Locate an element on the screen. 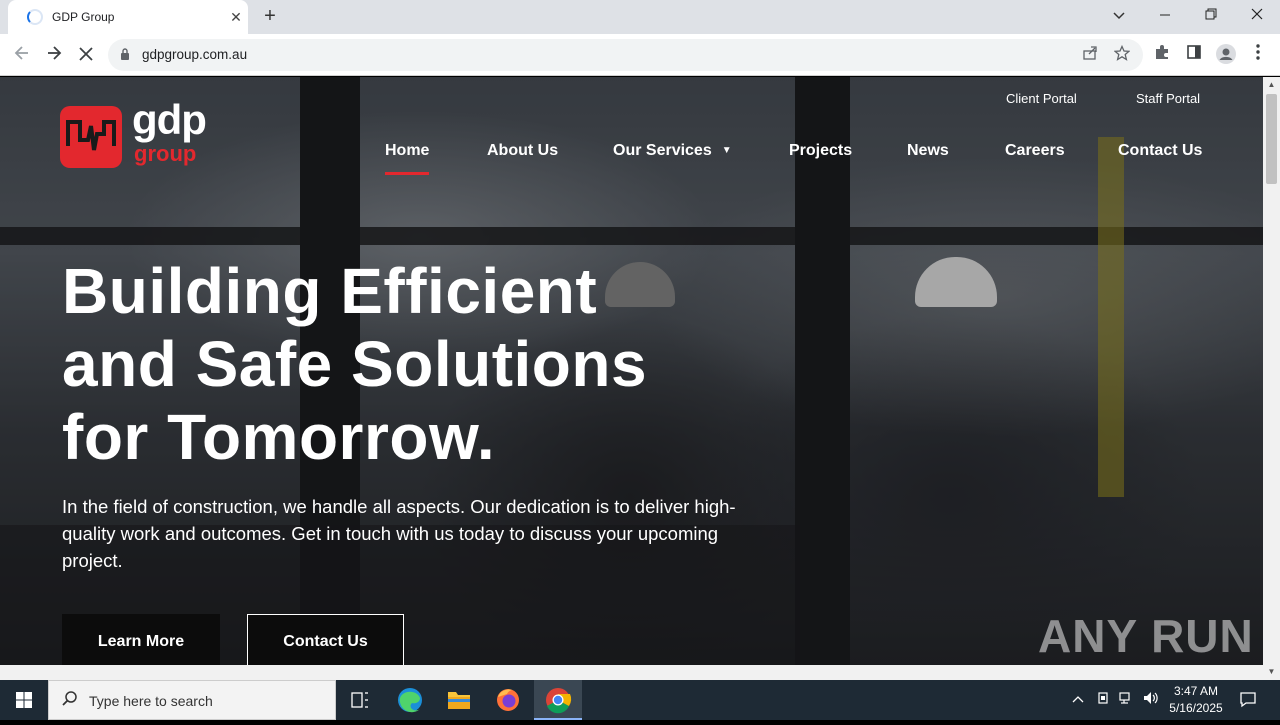 The height and width of the screenshot is (725, 1280). chevron-down-icon is located at coordinates (1119, 16).